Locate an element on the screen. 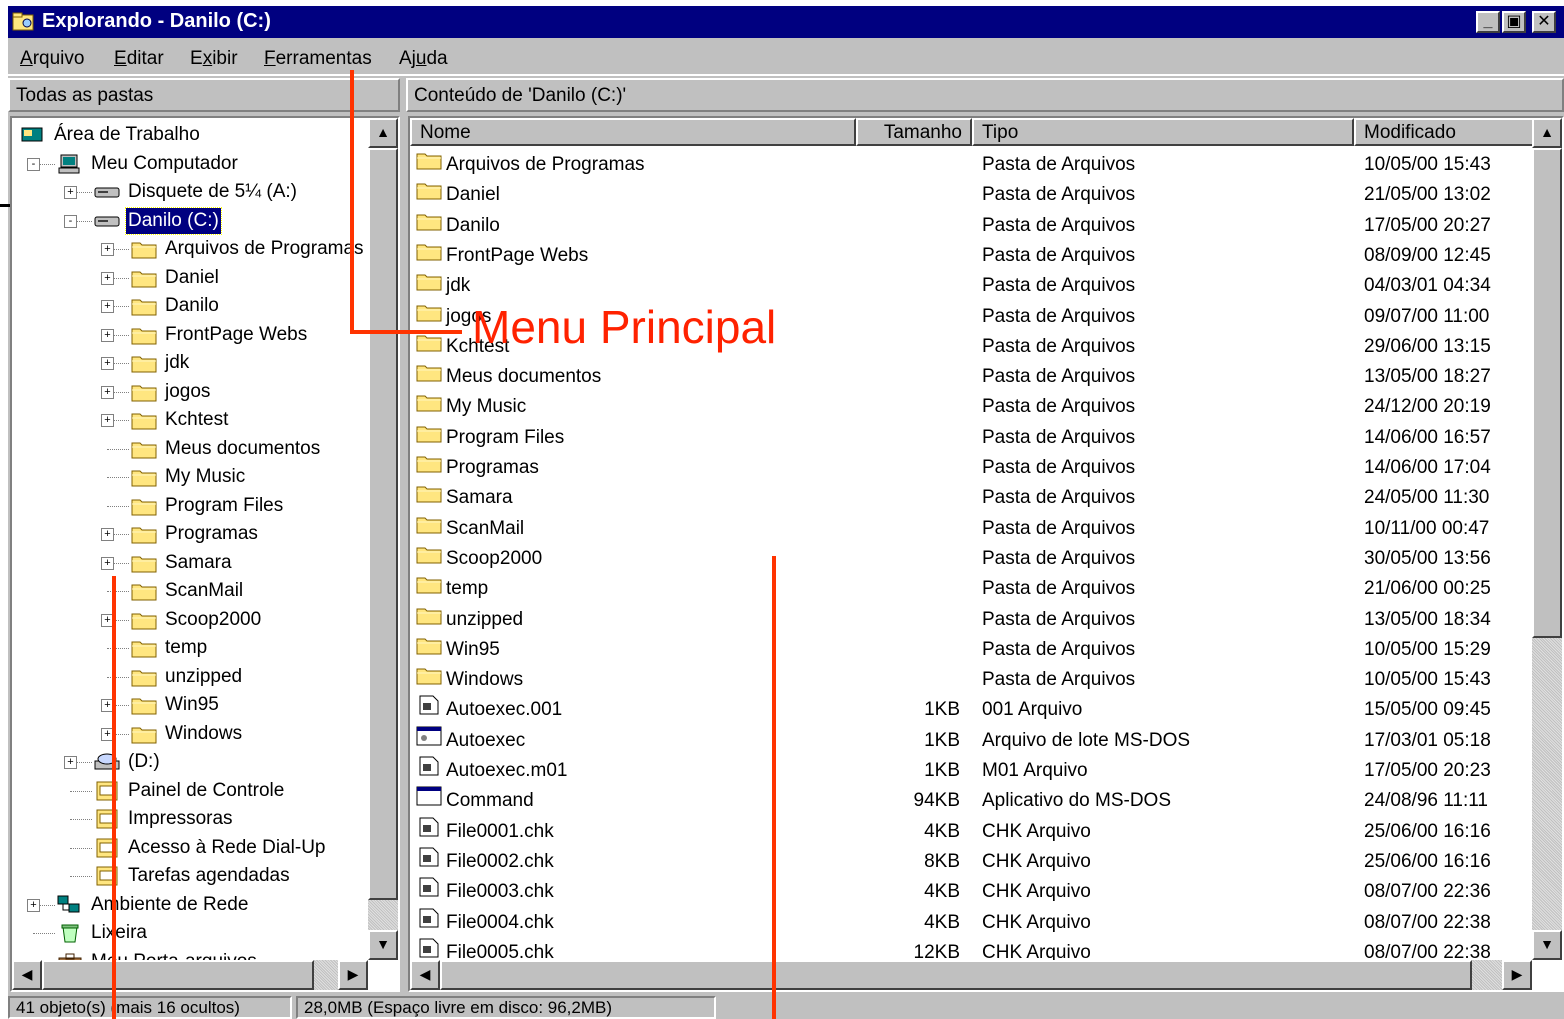 The height and width of the screenshot is (1019, 1564). file-row: temp Pasta de Arquivos 21/06/00 00:25 is located at coordinates (970, 589).